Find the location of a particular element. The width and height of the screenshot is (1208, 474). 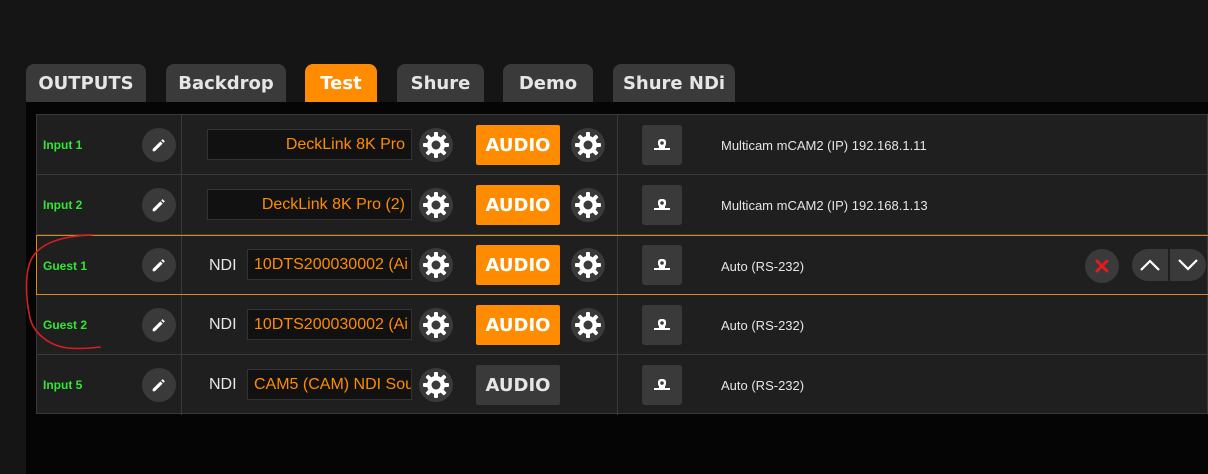

input-name: Guest 2 is located at coordinates (65, 325).